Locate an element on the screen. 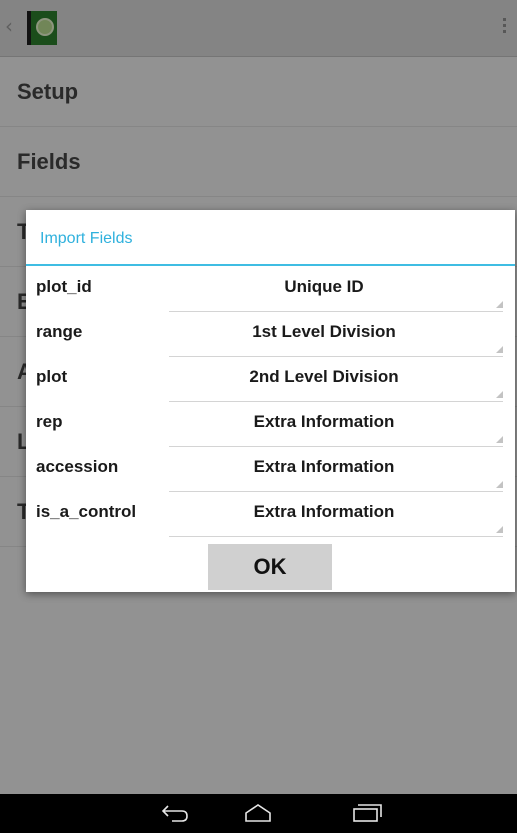 The height and width of the screenshot is (833, 517). field-type-spinner: Unique ID is located at coordinates (336, 290).